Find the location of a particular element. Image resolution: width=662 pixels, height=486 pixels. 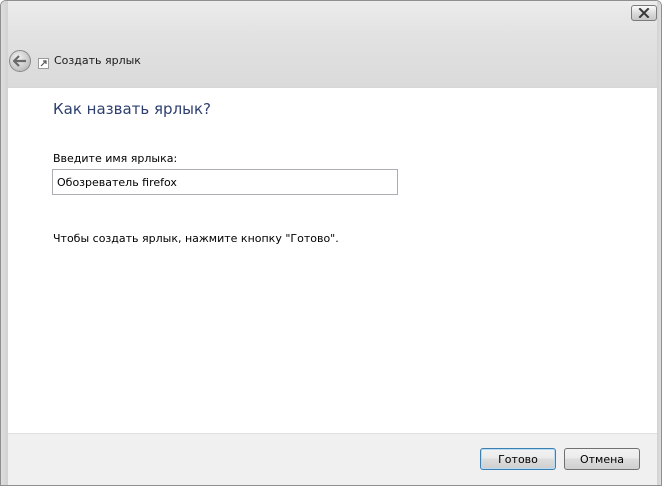

wizard-footer: Готово Отмена is located at coordinates (332, 459).